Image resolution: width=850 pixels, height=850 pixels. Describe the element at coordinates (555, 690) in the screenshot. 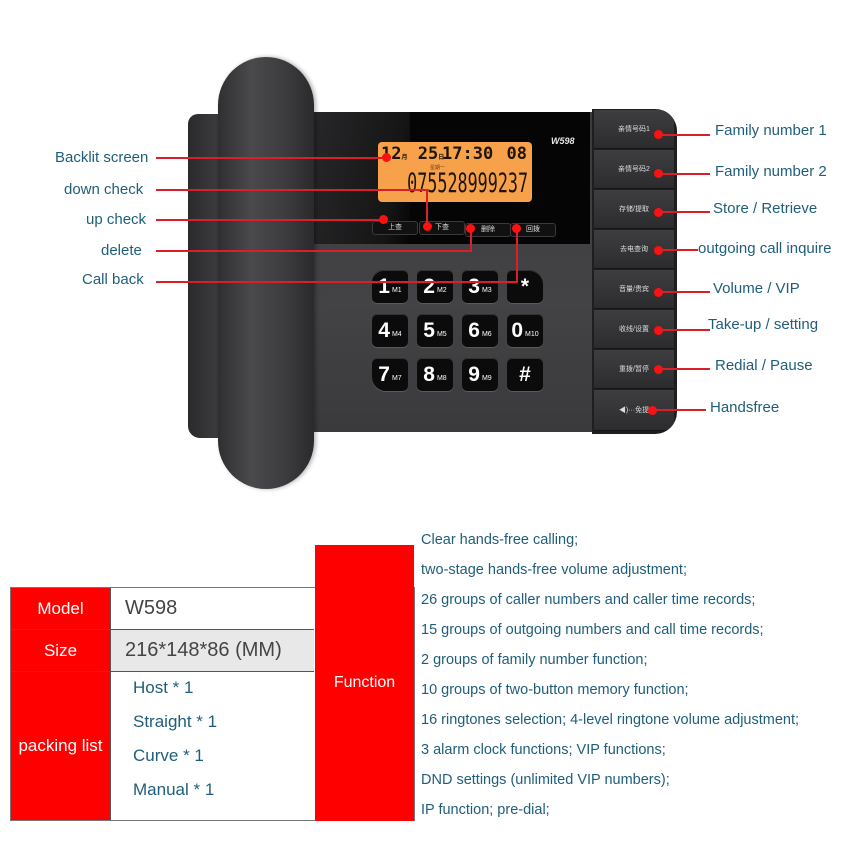

I see `function-item: 10 groups of two-button memory function;` at that location.